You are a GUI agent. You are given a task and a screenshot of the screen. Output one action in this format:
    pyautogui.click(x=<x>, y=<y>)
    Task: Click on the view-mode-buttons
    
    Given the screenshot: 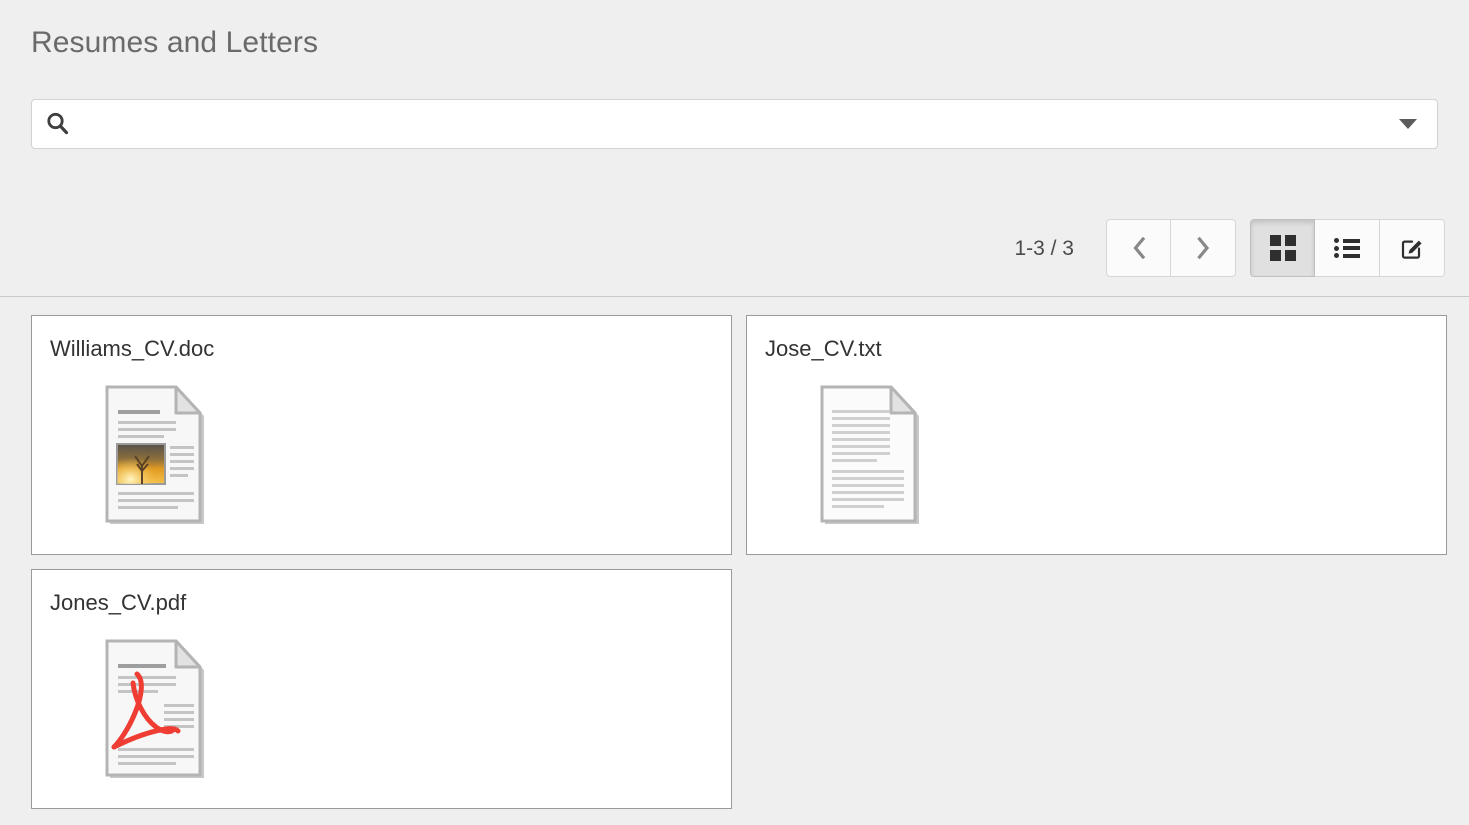 What is the action you would take?
    pyautogui.click(x=1347, y=248)
    